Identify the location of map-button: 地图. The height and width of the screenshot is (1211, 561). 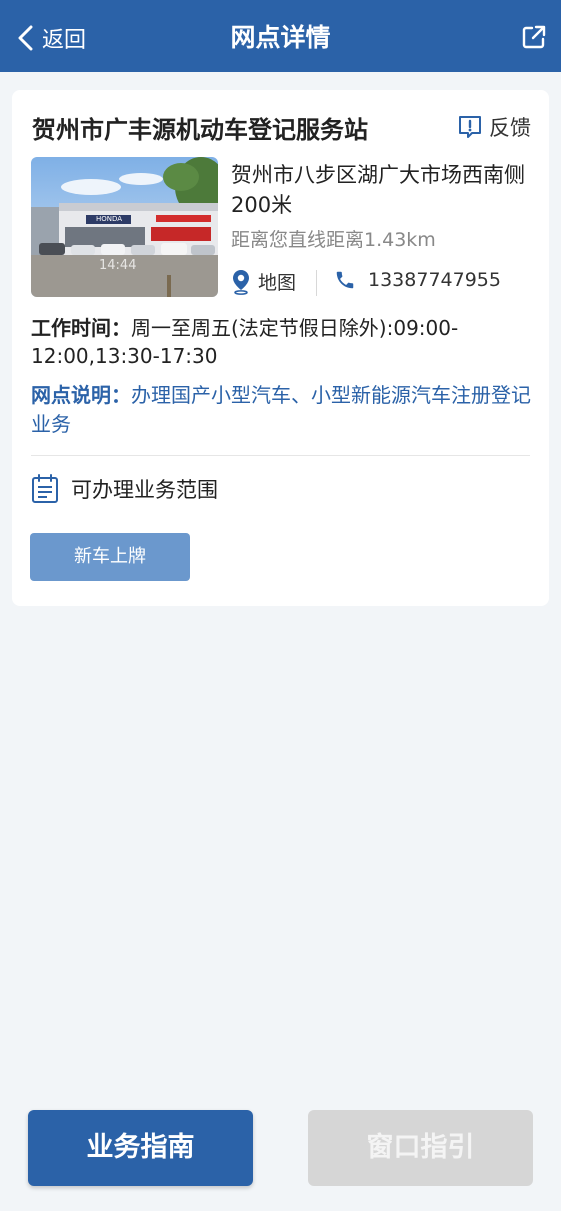
(263, 281).